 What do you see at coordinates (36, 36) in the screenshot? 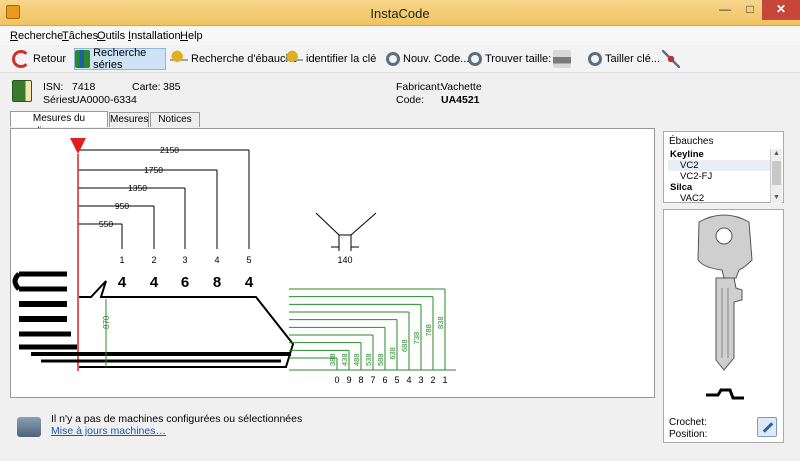
I see `menu-recherche: Recherche` at bounding box center [36, 36].